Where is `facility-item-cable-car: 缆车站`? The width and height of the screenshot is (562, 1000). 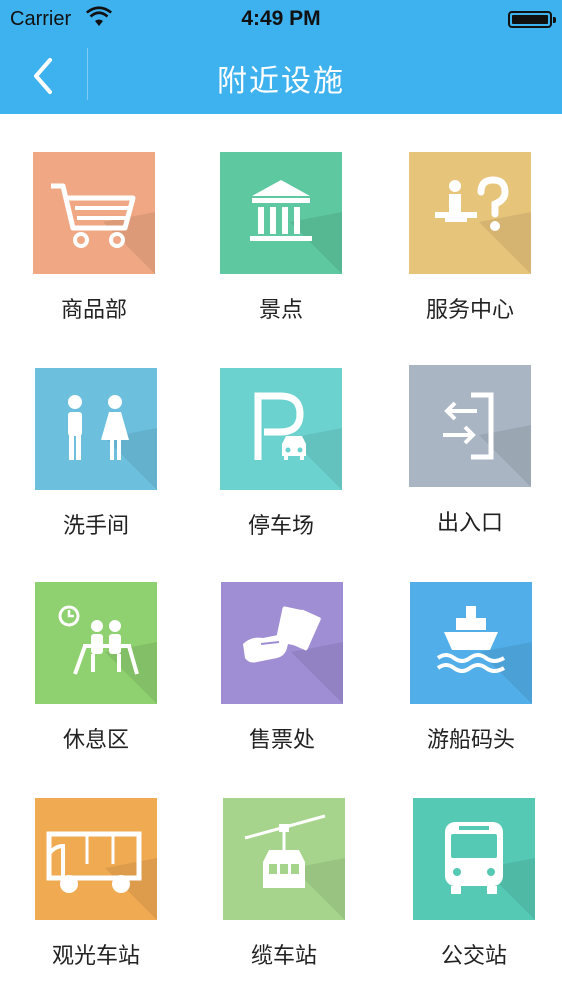 facility-item-cable-car: 缆车站 is located at coordinates (284, 898).